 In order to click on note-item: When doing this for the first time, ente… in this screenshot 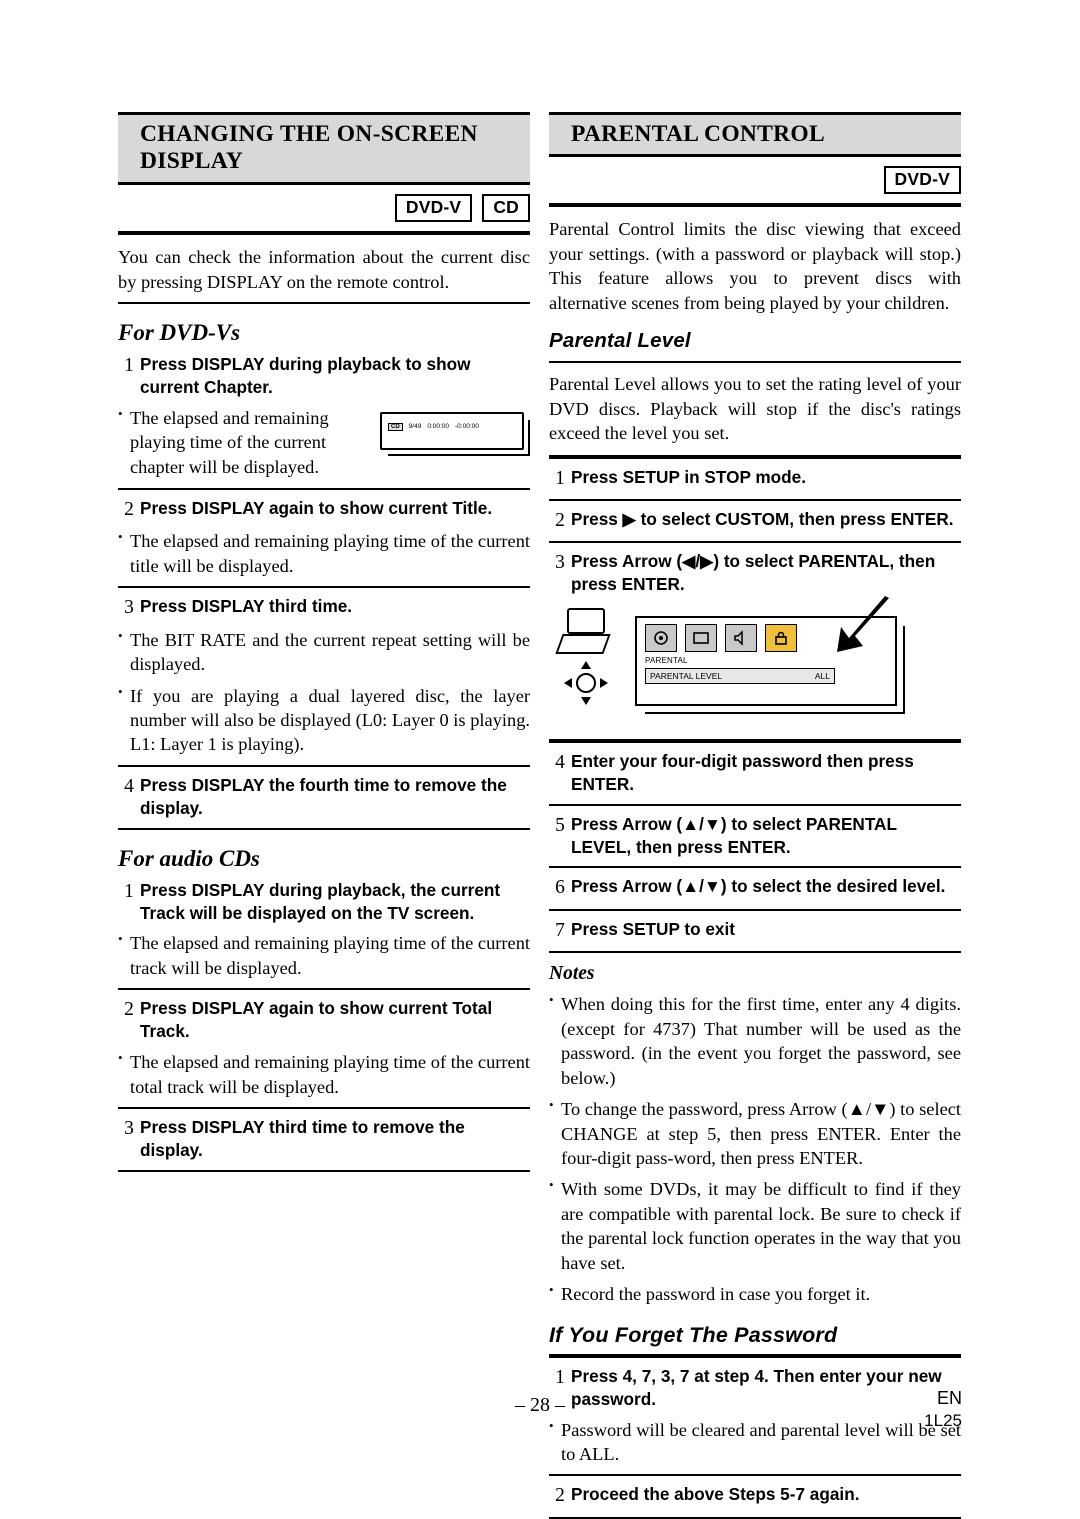, I will do `click(755, 1040)`.